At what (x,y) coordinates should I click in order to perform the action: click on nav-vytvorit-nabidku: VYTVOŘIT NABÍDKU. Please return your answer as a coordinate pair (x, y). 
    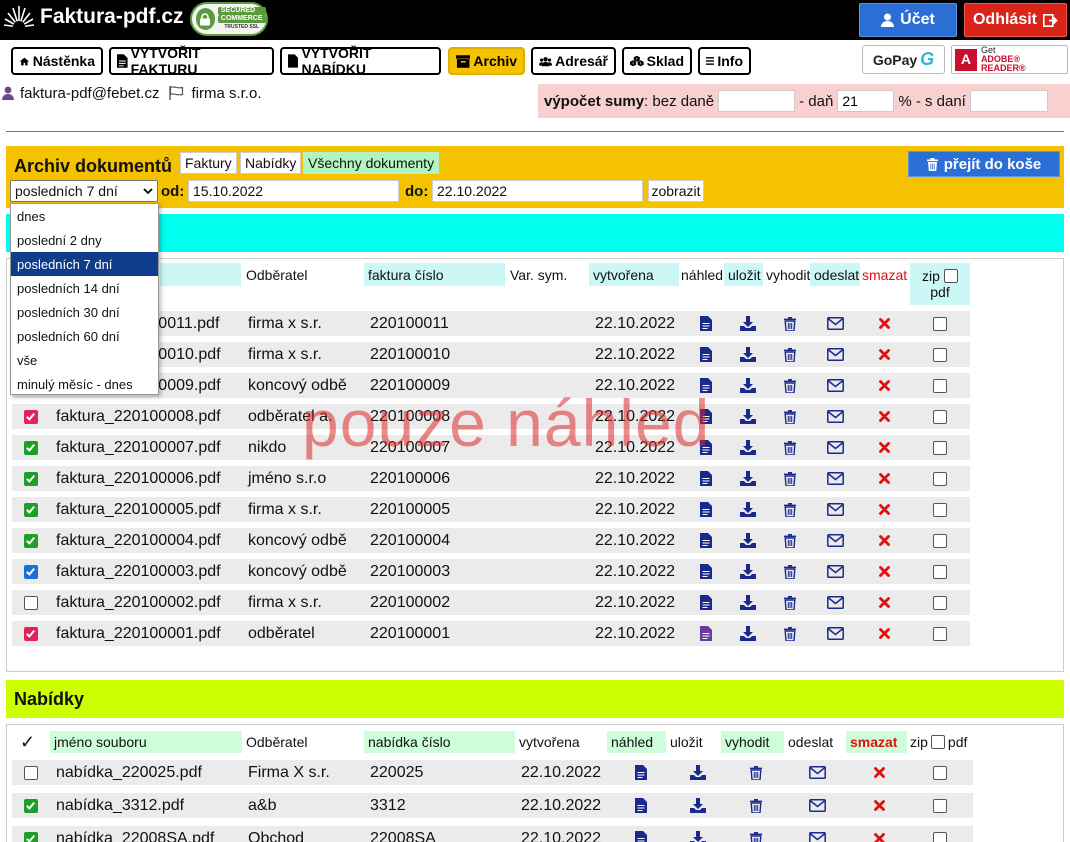
    Looking at the image, I should click on (360, 61).